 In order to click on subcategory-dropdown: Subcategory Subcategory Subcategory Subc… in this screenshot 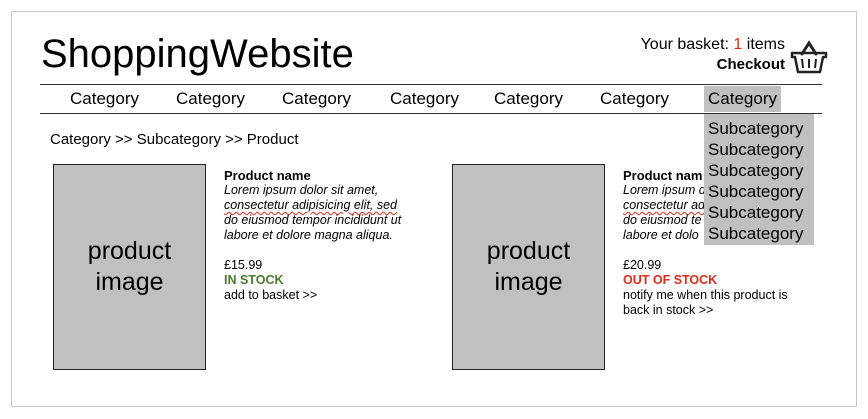, I will do `click(759, 179)`.